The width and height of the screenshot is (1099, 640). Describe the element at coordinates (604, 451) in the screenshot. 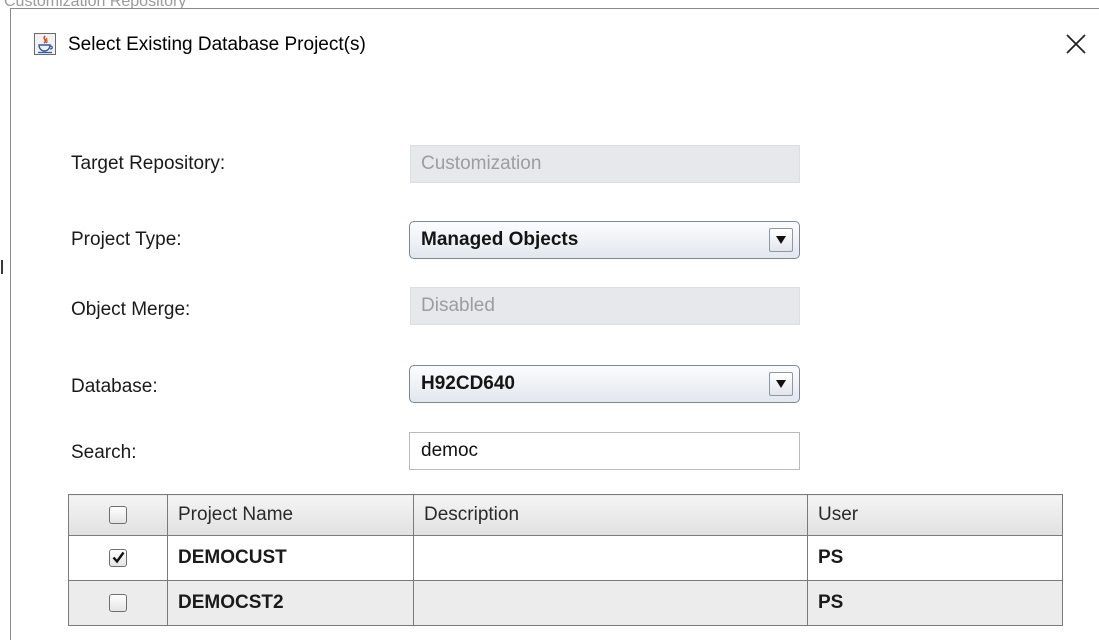

I see `search-input: democ` at that location.